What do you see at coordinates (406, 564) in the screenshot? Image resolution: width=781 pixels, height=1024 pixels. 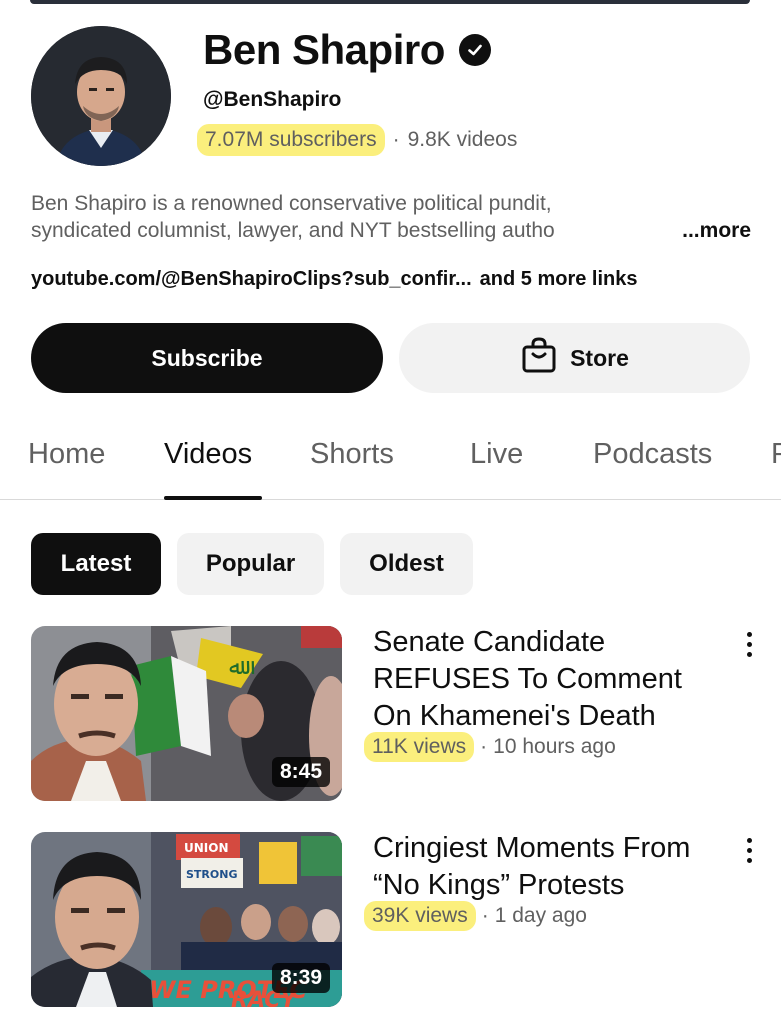 I see `filter-oldest: Oldest` at bounding box center [406, 564].